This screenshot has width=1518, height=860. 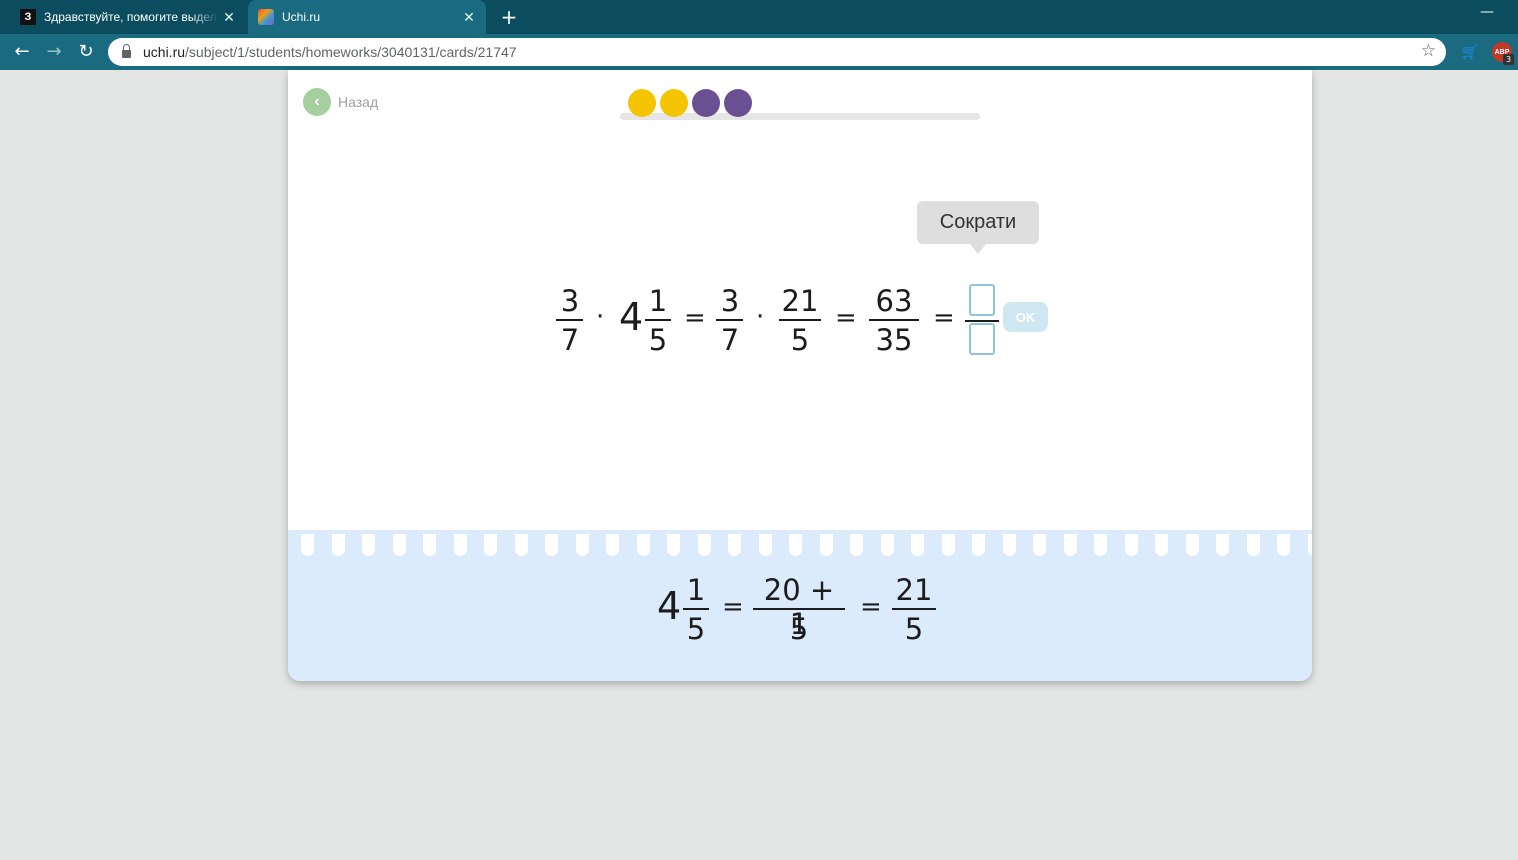 I want to click on back-link: ‹ Назад, so click(x=340, y=102).